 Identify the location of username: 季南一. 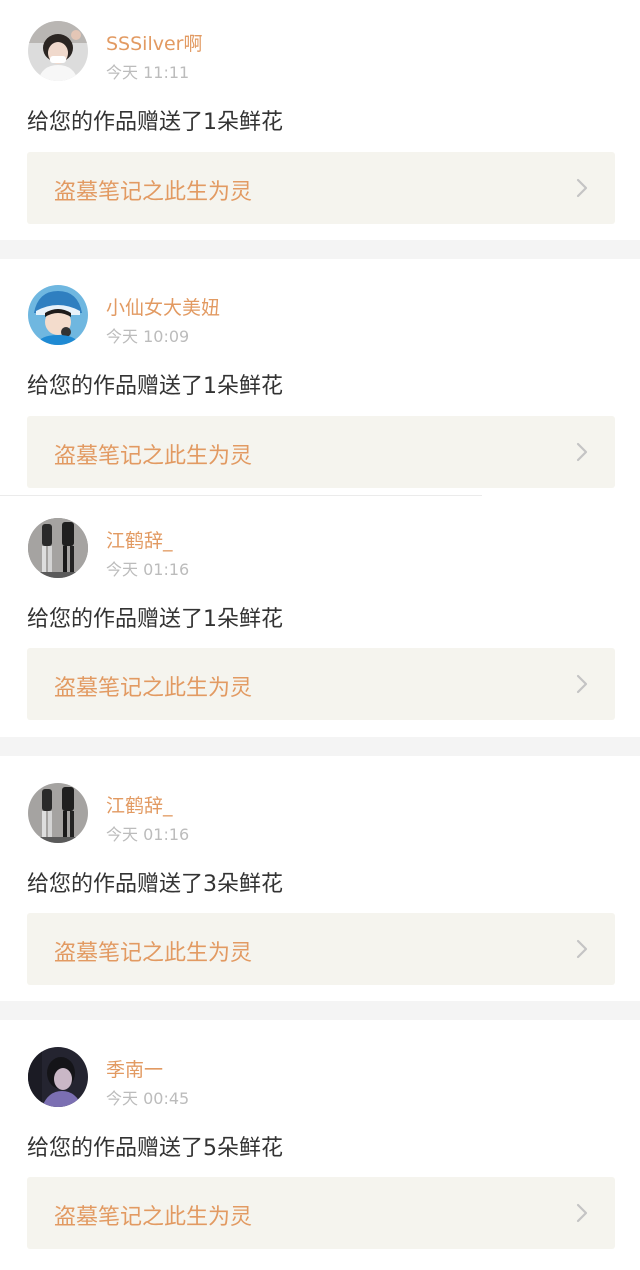
(134, 1068).